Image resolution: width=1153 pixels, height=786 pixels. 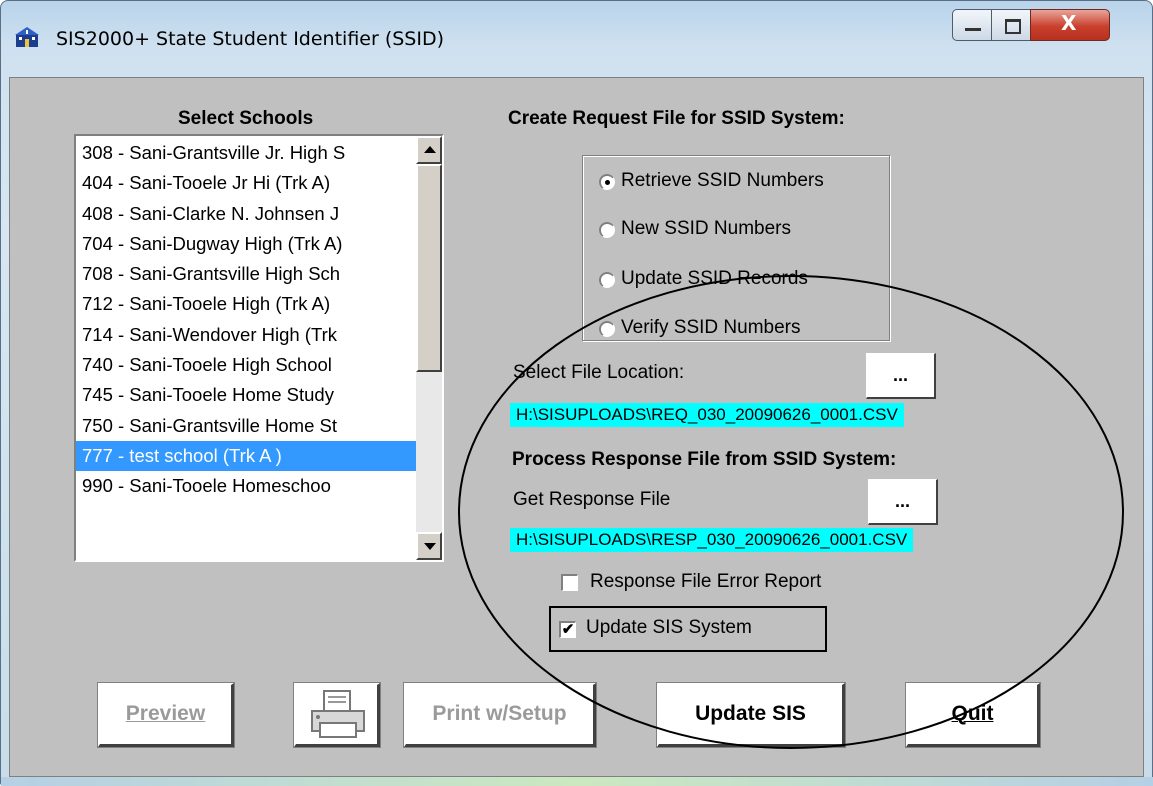 I want to click on maximize-button, so click(x=1011, y=25).